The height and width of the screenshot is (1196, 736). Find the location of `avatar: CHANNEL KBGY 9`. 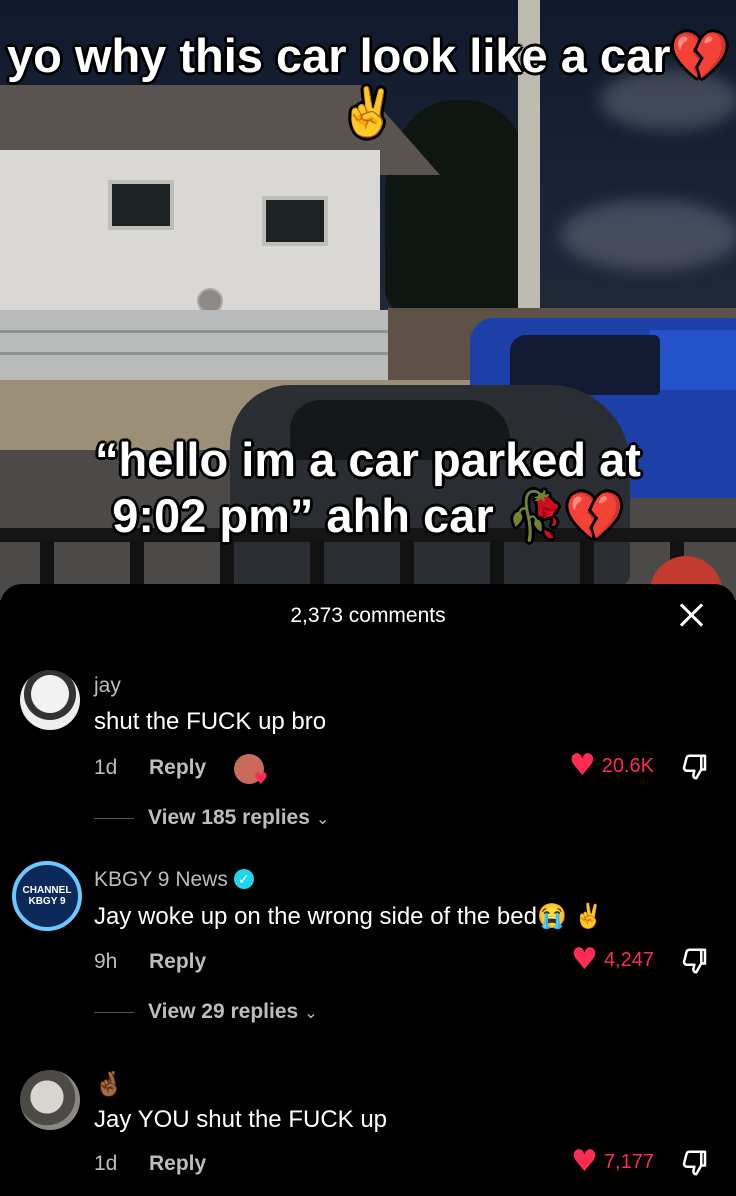

avatar: CHANNEL KBGY 9 is located at coordinates (47, 896).